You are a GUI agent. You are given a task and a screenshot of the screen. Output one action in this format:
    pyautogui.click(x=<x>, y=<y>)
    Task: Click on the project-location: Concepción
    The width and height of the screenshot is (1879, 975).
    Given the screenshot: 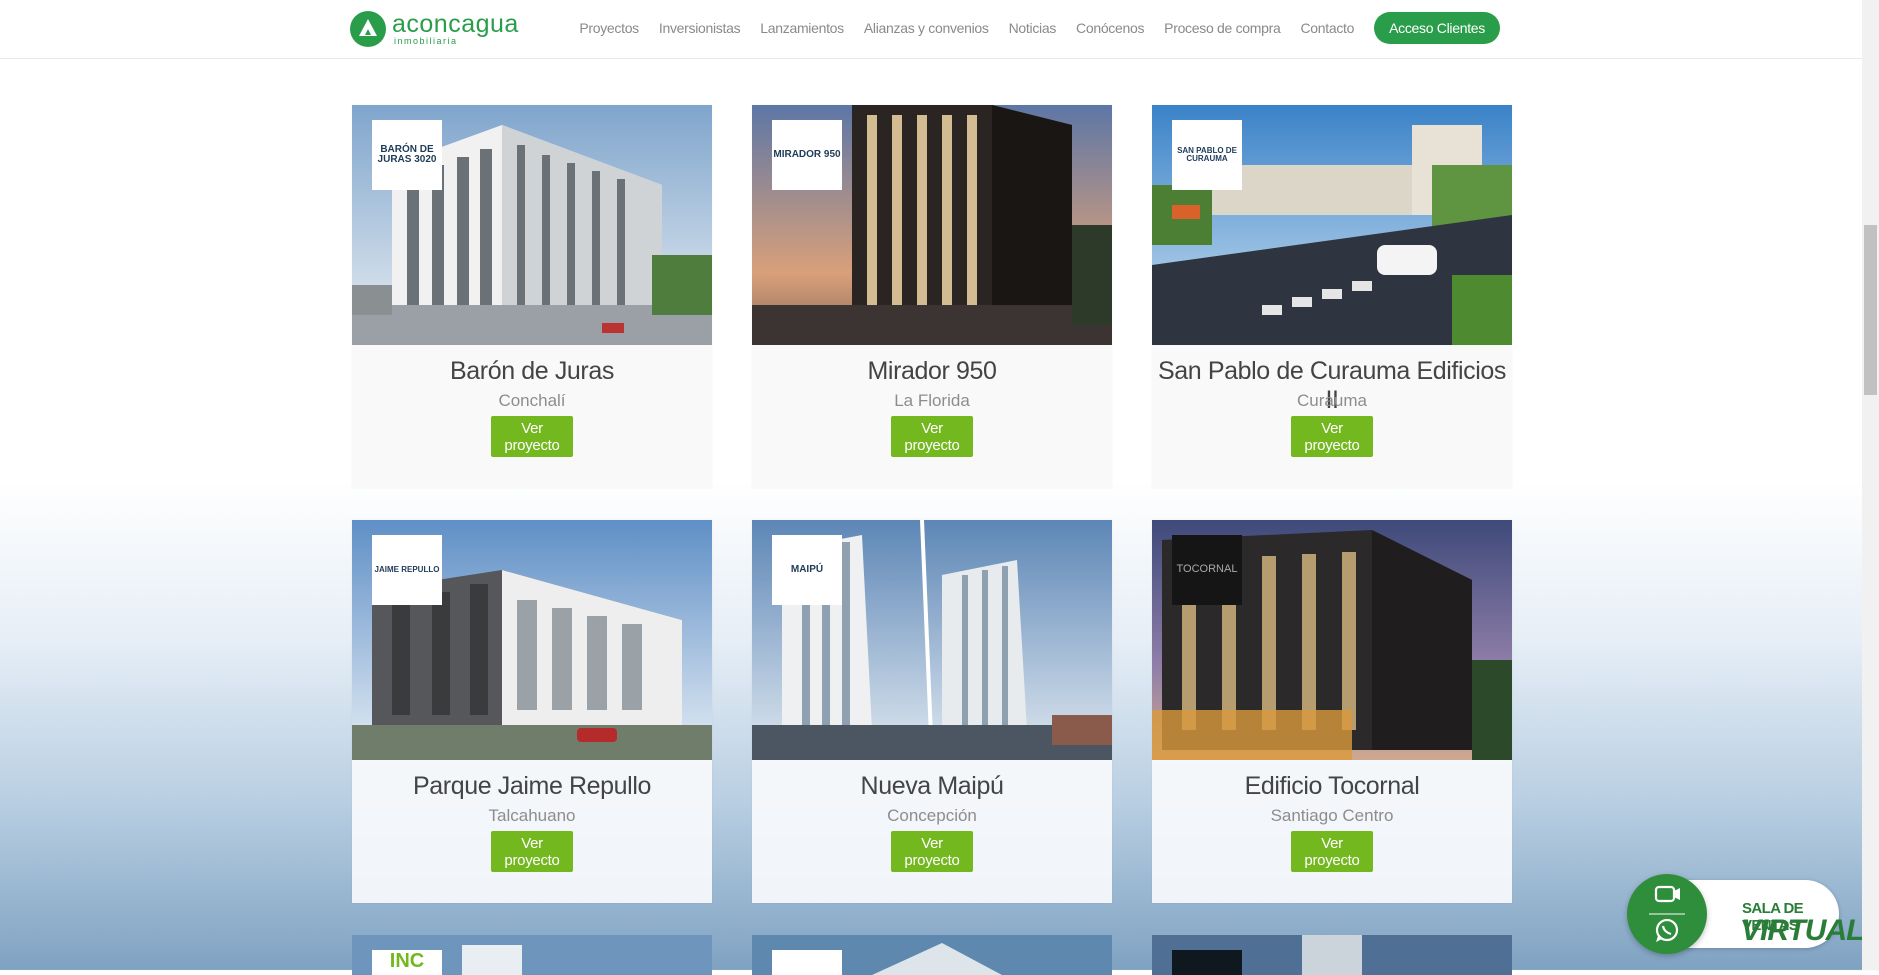 What is the action you would take?
    pyautogui.click(x=932, y=815)
    